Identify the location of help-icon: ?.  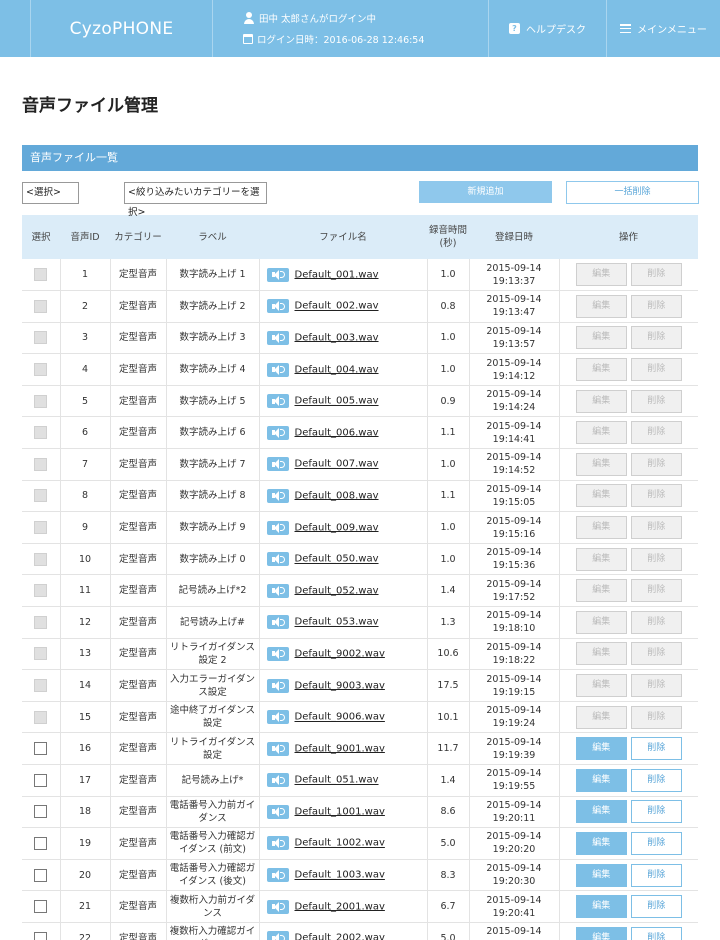
(514, 28).